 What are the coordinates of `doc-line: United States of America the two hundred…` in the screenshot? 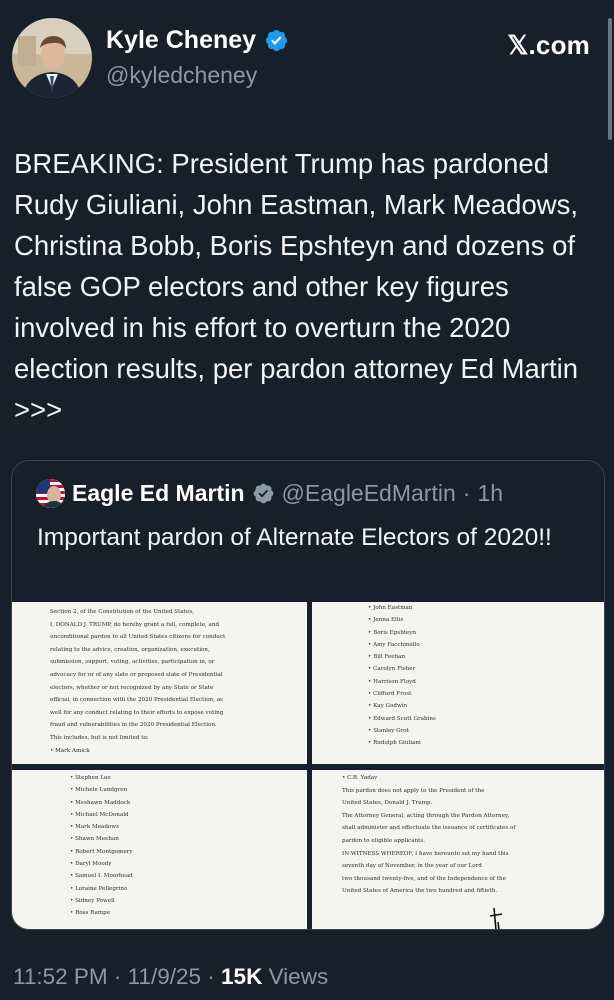 It's located at (420, 891).